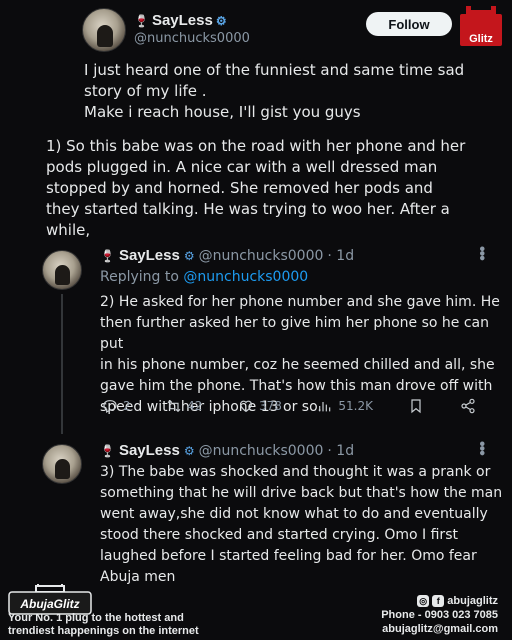 This screenshot has width=512, height=640. I want to click on author-name: SayLess, so click(182, 20).